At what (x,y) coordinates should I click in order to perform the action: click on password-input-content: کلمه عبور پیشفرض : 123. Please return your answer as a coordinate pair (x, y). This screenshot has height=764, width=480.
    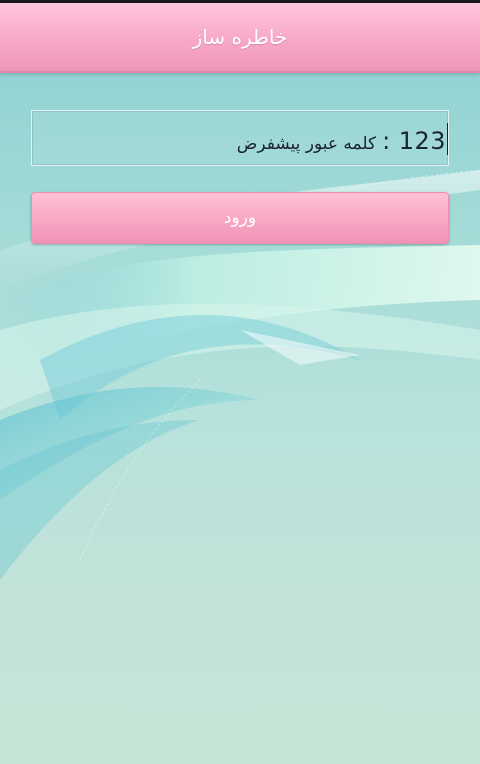
    Looking at the image, I should click on (342, 136).